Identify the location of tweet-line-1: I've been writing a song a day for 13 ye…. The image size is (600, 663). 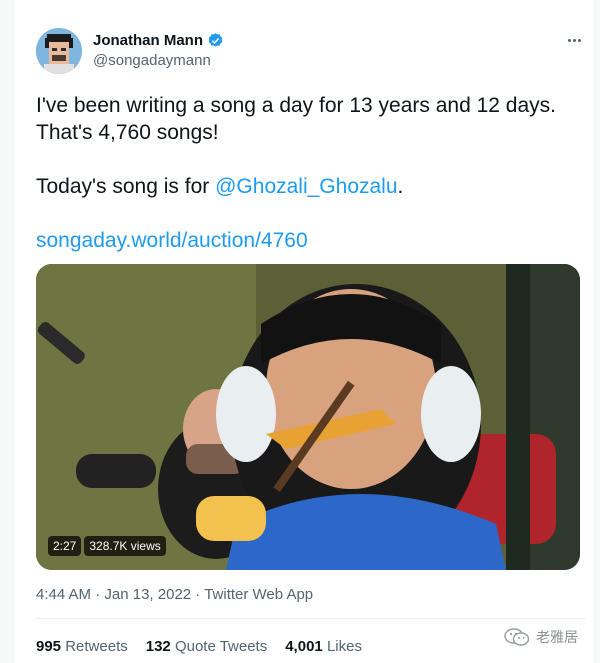
(296, 105).